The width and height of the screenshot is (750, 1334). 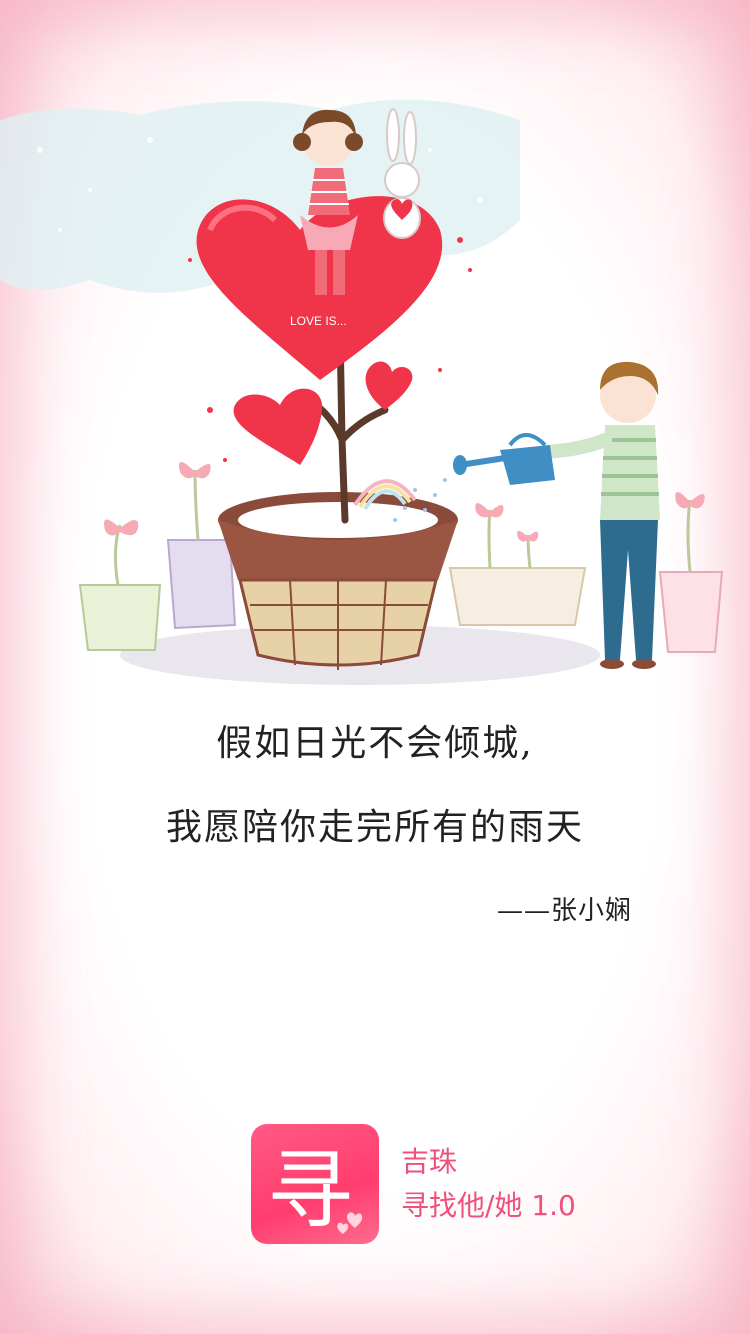 What do you see at coordinates (517, 564) in the screenshot?
I see `small-pot-right` at bounding box center [517, 564].